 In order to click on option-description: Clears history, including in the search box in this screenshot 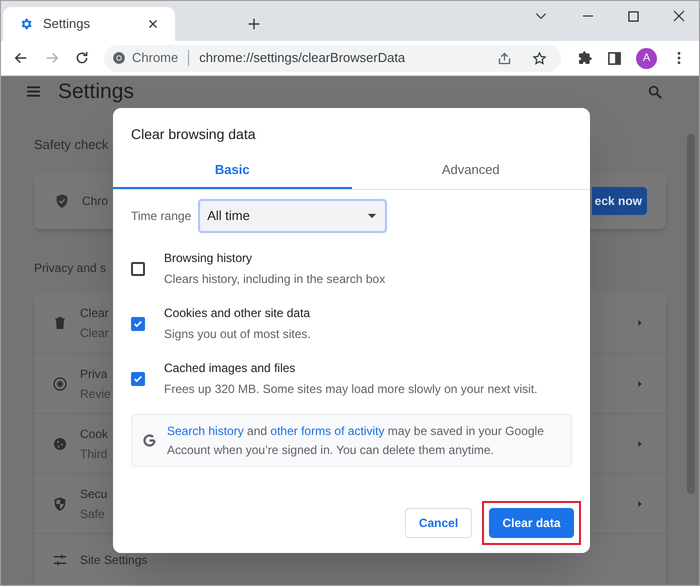, I will do `click(275, 279)`.